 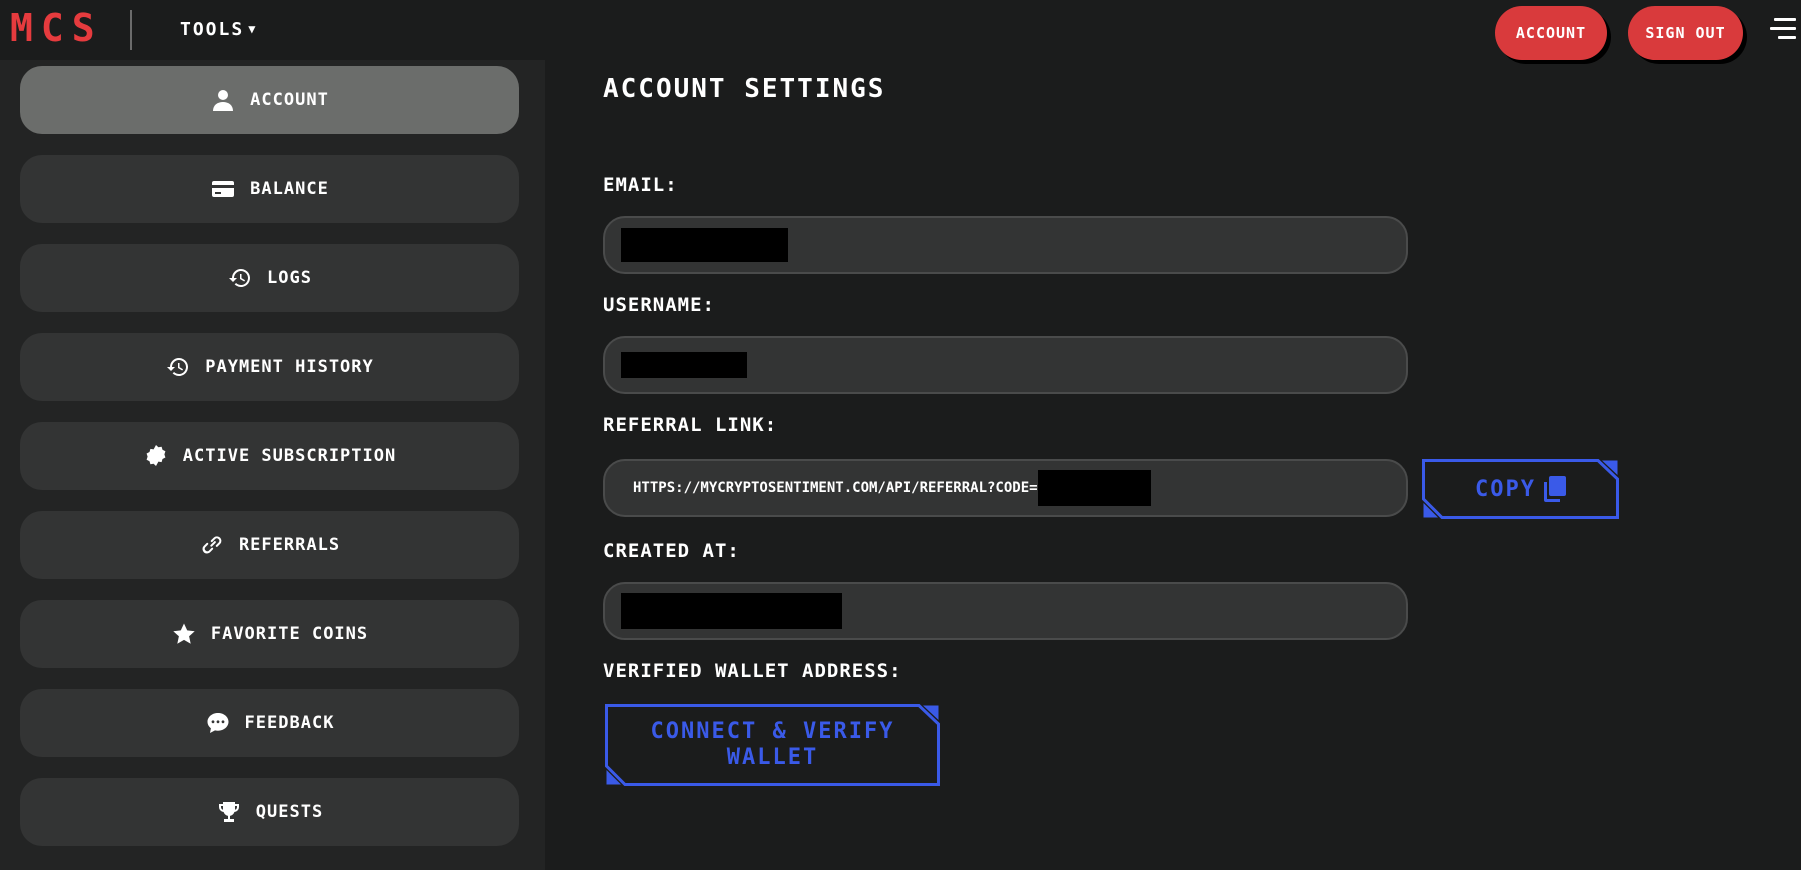 What do you see at coordinates (690, 425) in the screenshot?
I see `referral-link-label: REFERRAL LINK:` at bounding box center [690, 425].